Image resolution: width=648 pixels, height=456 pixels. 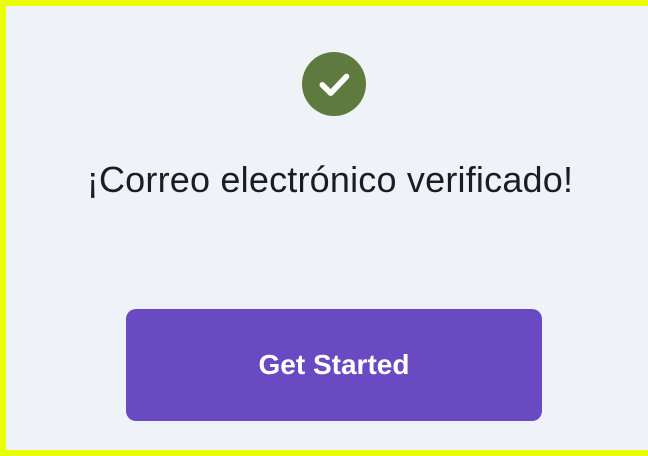 What do you see at coordinates (330, 179) in the screenshot?
I see `page-title: ¡Correo electrónico verificado!` at bounding box center [330, 179].